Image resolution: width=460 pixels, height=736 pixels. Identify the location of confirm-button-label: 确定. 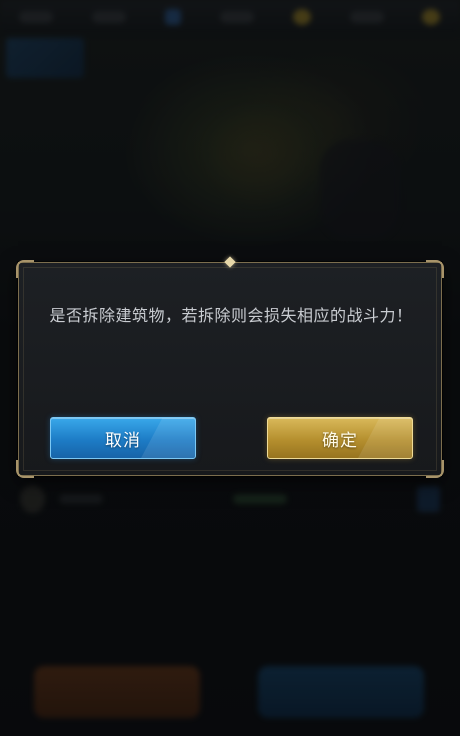
(340, 440).